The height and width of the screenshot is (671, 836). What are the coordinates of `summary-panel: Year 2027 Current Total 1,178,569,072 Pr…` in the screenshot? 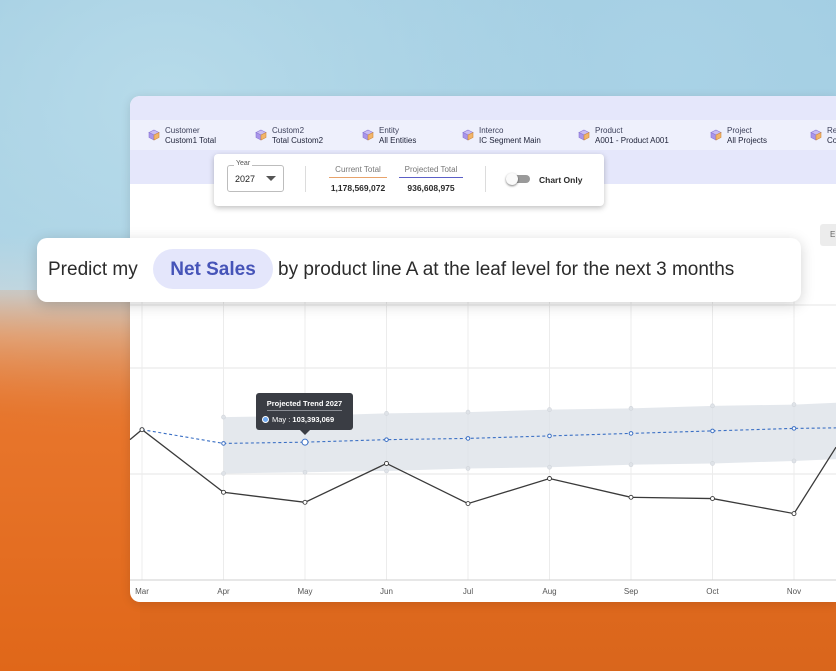 It's located at (409, 180).